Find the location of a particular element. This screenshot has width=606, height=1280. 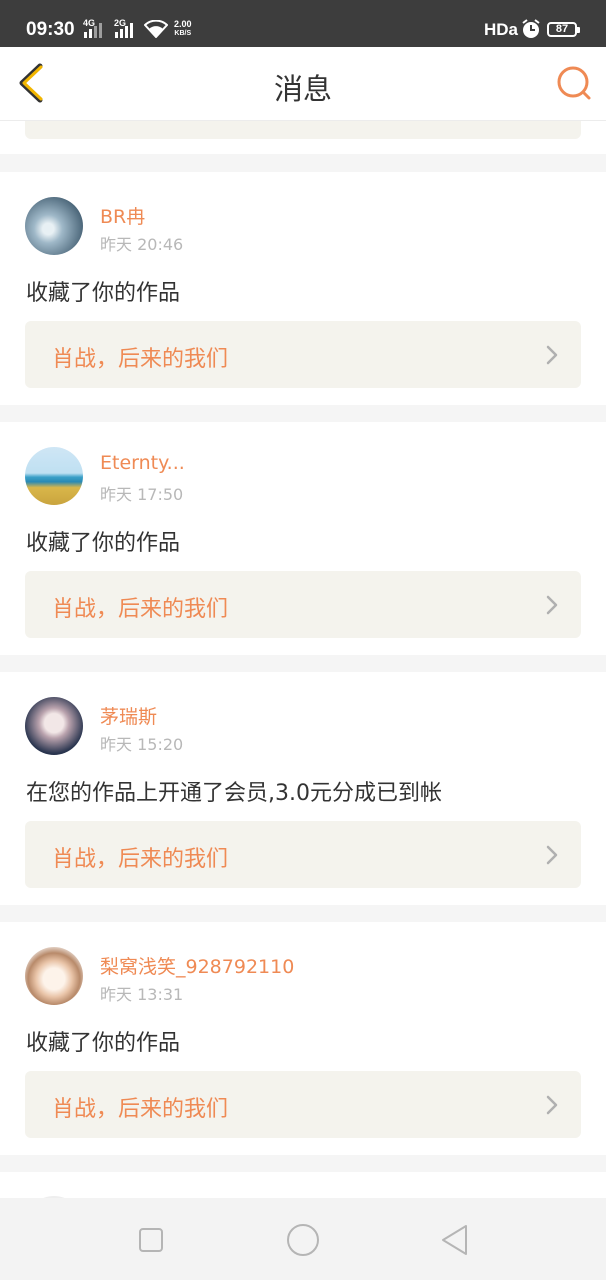

message-text: 在您的作品上开通了会员,3.0元分成已到帐 is located at coordinates (234, 793).